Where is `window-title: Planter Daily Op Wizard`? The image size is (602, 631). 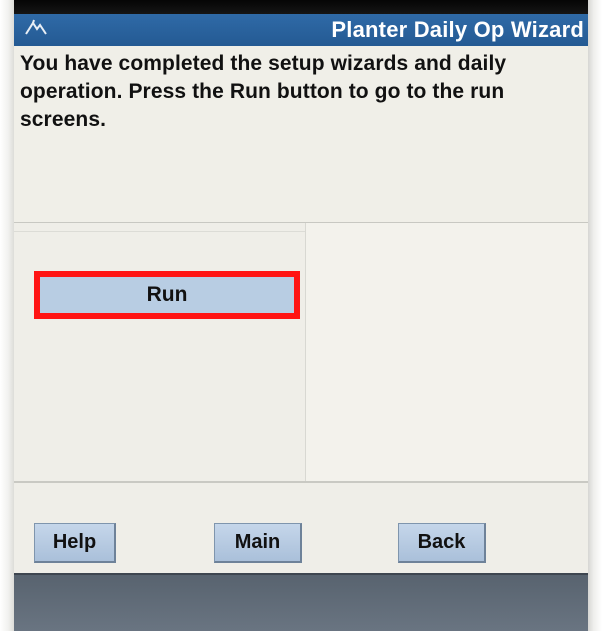
window-title: Planter Daily Op Wizard is located at coordinates (457, 29).